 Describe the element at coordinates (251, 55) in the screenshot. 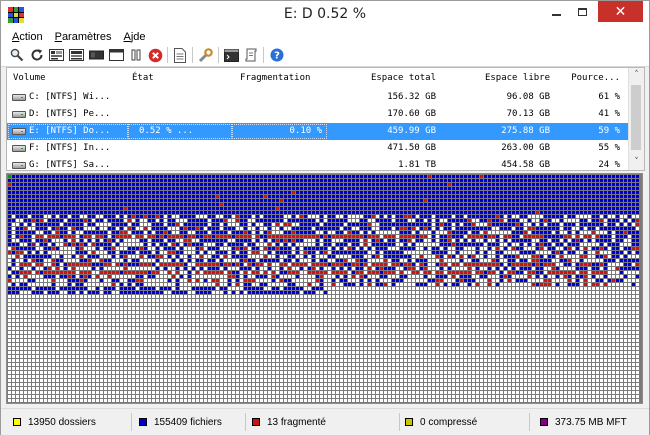

I see `script-icon` at that location.